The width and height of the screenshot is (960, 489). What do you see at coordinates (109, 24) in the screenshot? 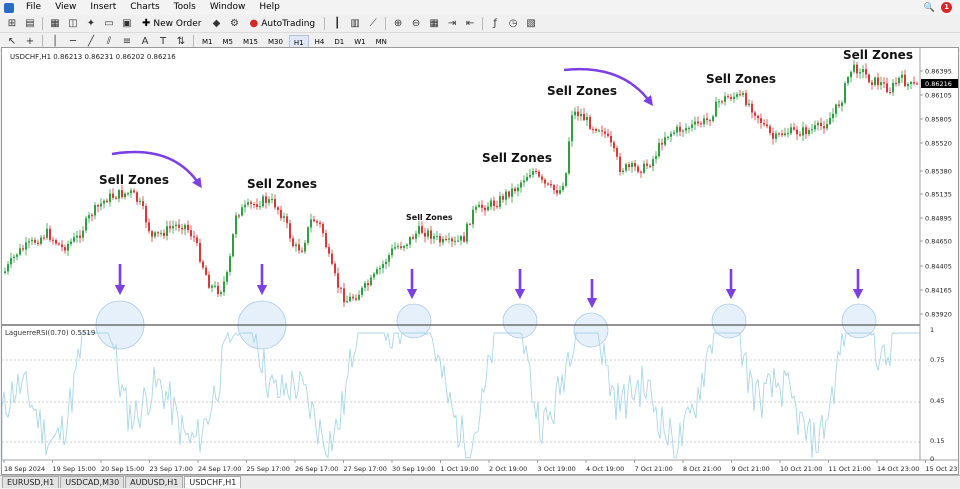
I see `terminal-icon: ▭` at bounding box center [109, 24].